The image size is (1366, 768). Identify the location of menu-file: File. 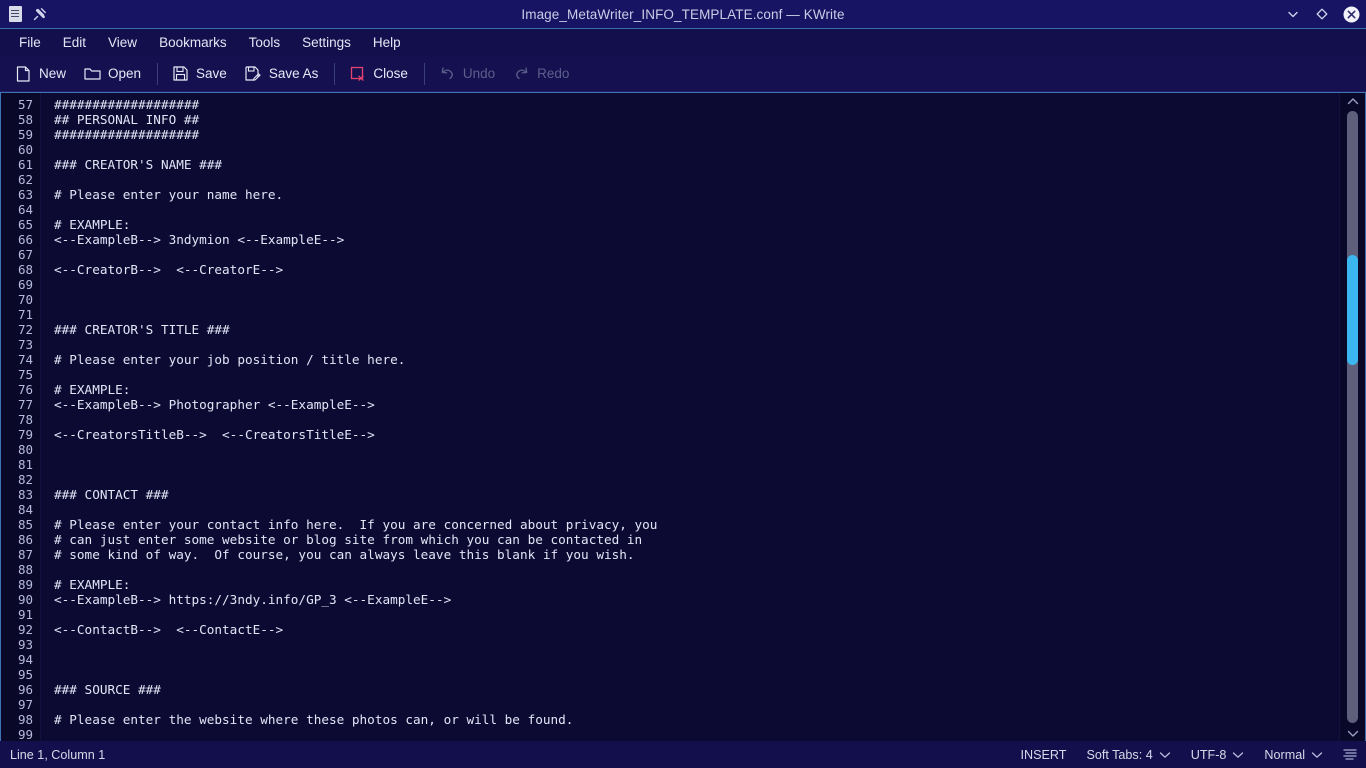
(30, 42).